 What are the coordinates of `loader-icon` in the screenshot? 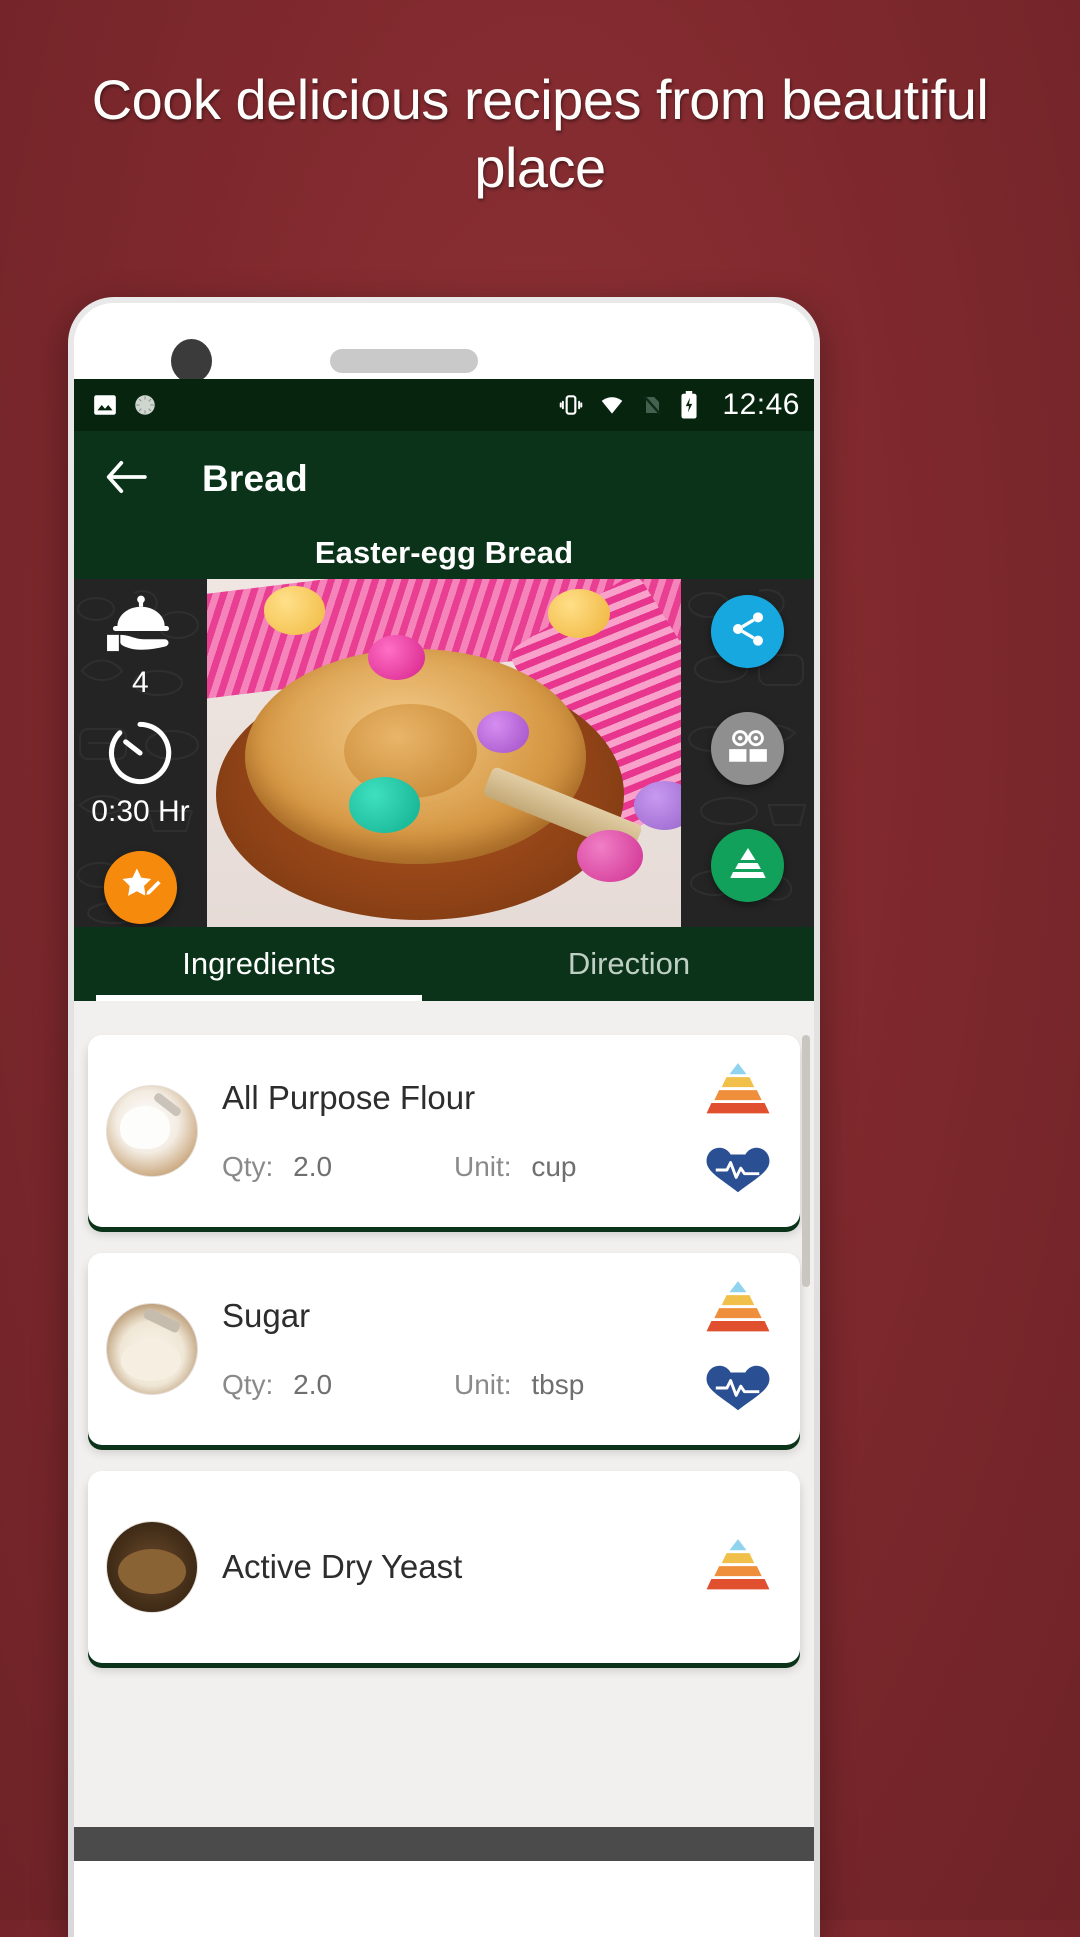 It's located at (145, 405).